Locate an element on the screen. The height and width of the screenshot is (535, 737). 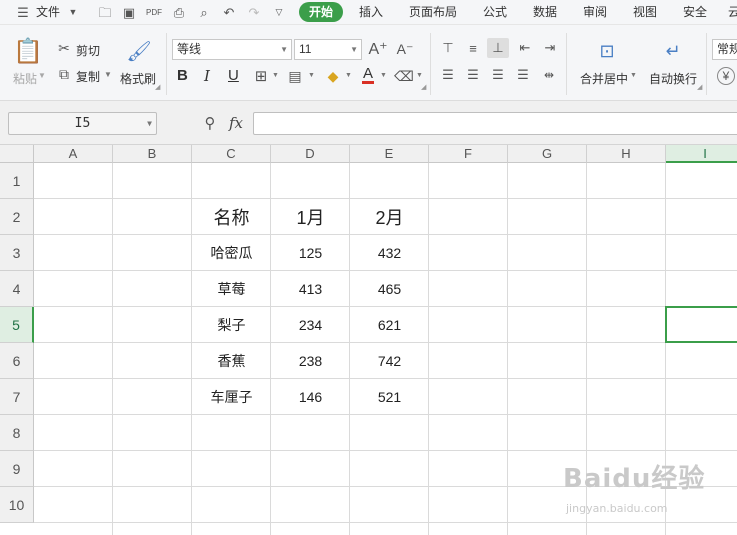
align-middle-icon: ≡ is located at coordinates (473, 48).